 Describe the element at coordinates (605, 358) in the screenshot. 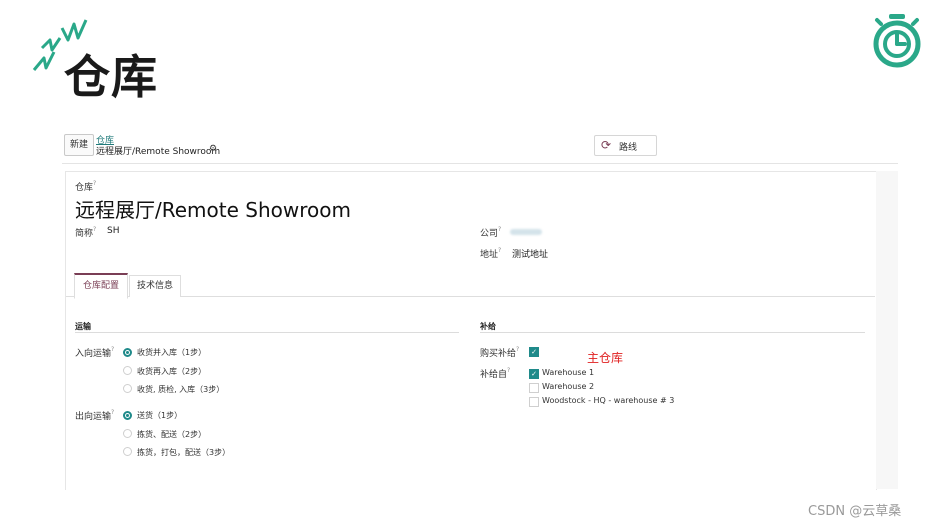

I see `main-warehouse-annotation: 主仓库` at that location.